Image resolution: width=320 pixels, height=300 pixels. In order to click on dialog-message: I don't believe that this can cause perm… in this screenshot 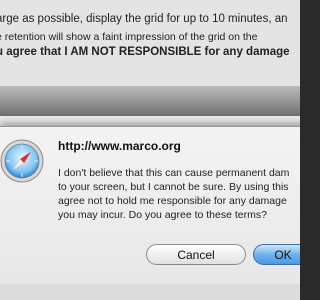, I will do `click(174, 194)`.